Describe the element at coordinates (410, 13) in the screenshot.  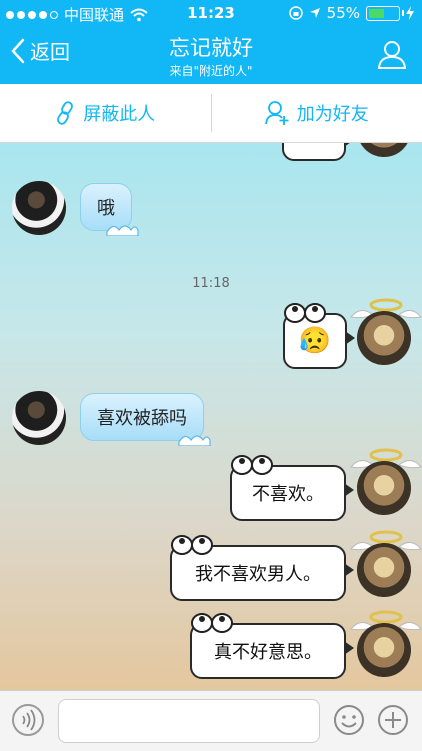
I see `charging-icon` at that location.